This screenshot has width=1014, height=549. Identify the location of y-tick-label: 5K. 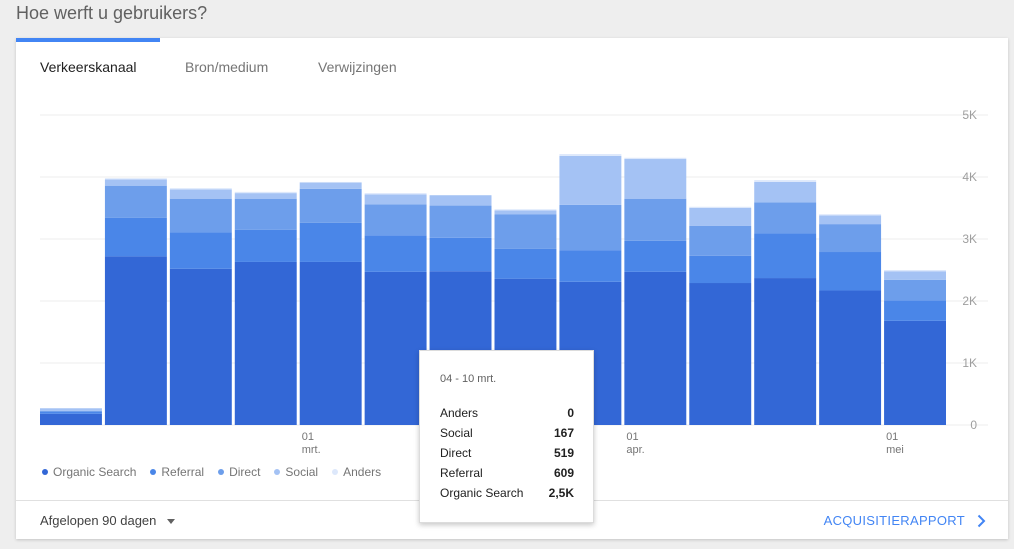
(969, 115).